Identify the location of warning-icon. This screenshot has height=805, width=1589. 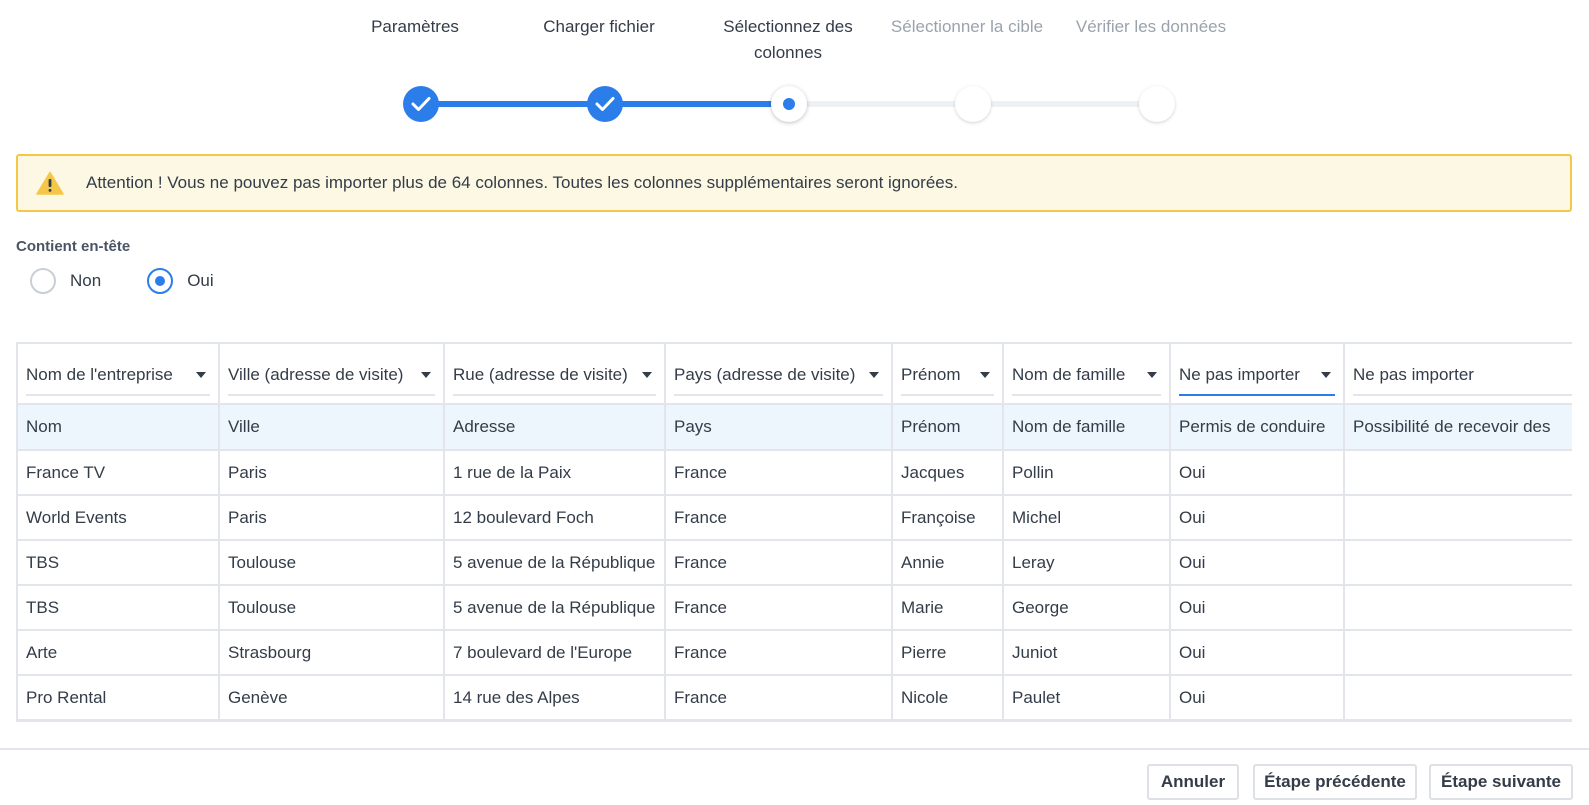
(50, 183).